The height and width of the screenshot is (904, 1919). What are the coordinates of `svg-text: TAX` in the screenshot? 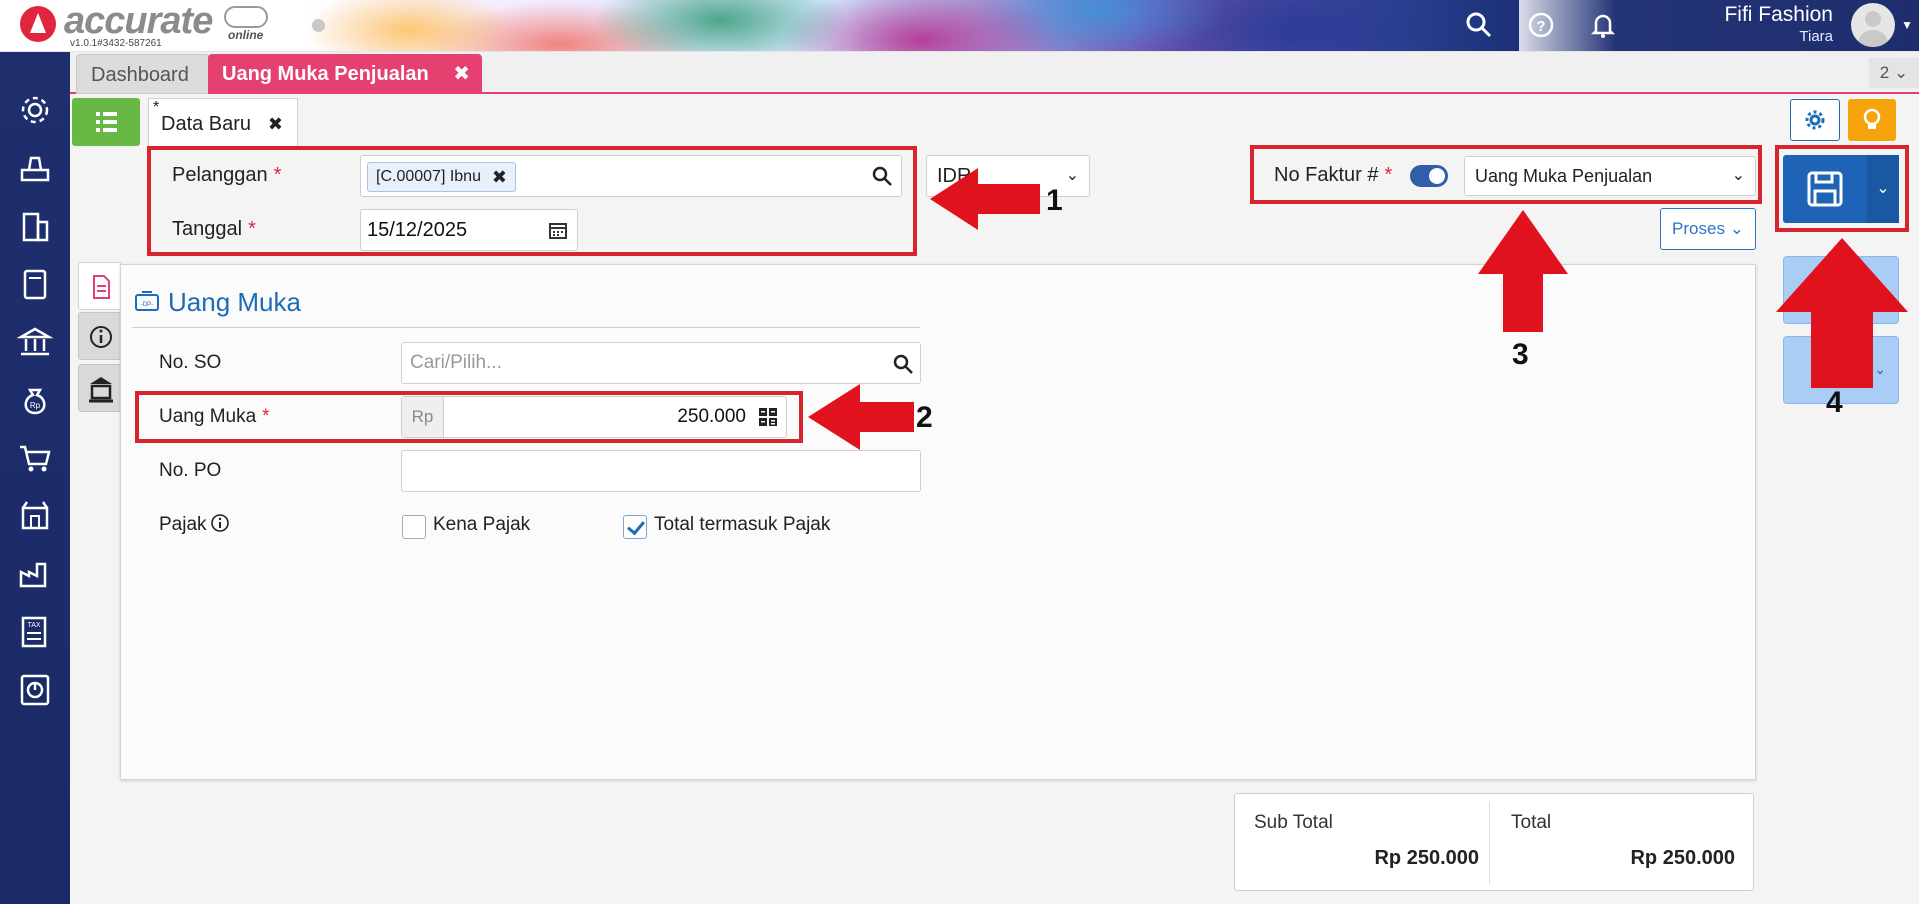 It's located at (33, 625).